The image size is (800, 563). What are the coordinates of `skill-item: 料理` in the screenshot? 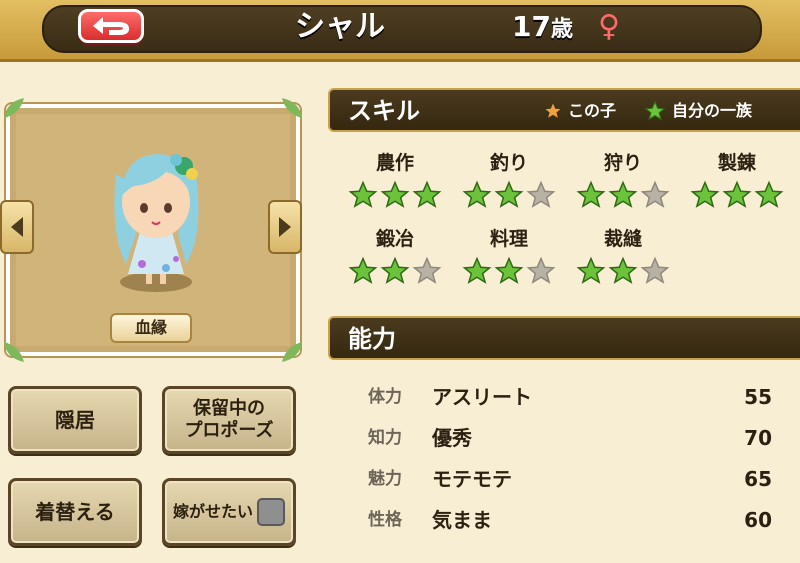 It's located at (509, 256).